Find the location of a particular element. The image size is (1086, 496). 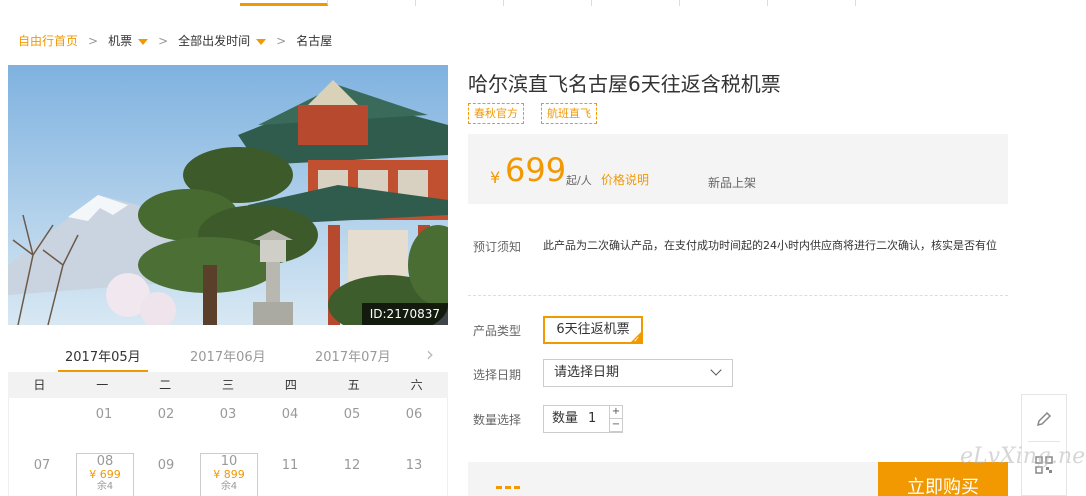

price-panel: ¥ 699 起/人 价格说明 新品上架 is located at coordinates (738, 169).